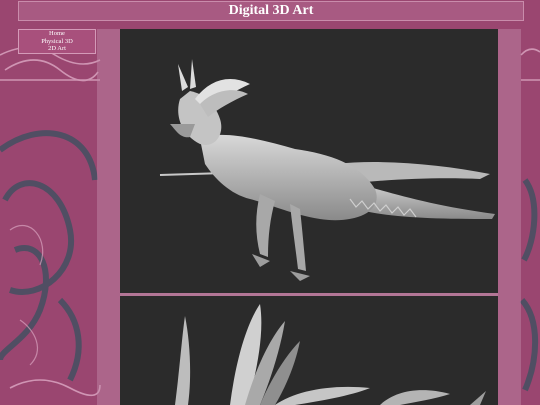 This screenshot has height=405, width=540. What do you see at coordinates (57, 34) in the screenshot?
I see `nav-link-home: Home` at bounding box center [57, 34].